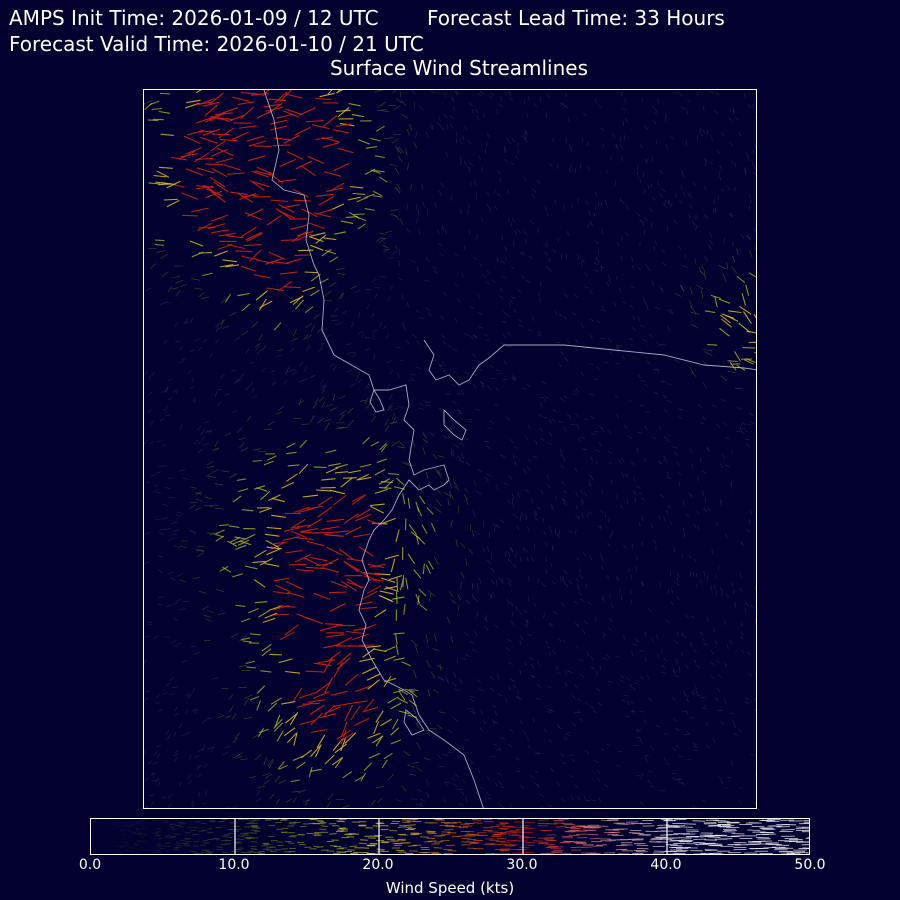  What do you see at coordinates (310, 833) in the screenshot?
I see `colorbar-streak` at bounding box center [310, 833].